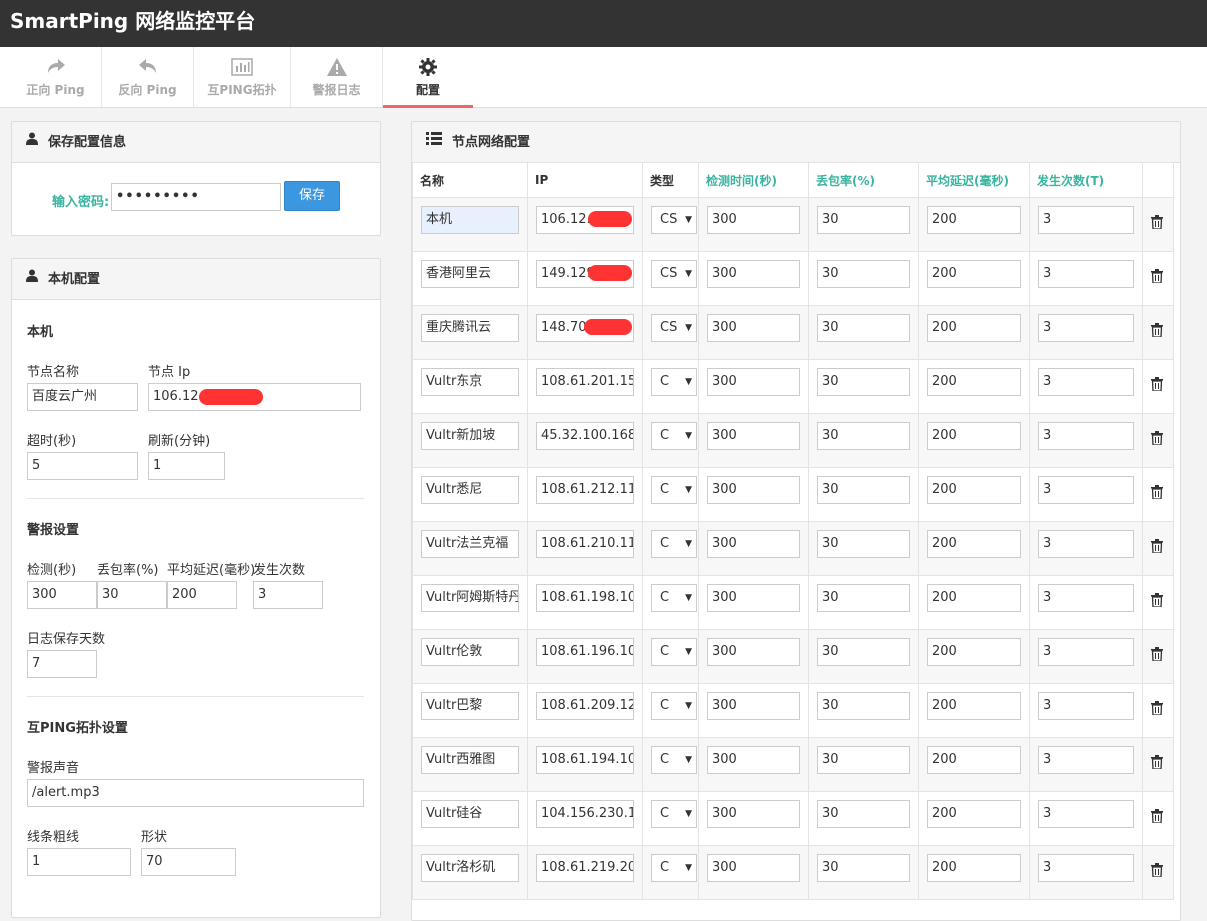 The image size is (1207, 921). Describe the element at coordinates (82, 397) in the screenshot. I see `node-name-input: 百度云广州` at that location.